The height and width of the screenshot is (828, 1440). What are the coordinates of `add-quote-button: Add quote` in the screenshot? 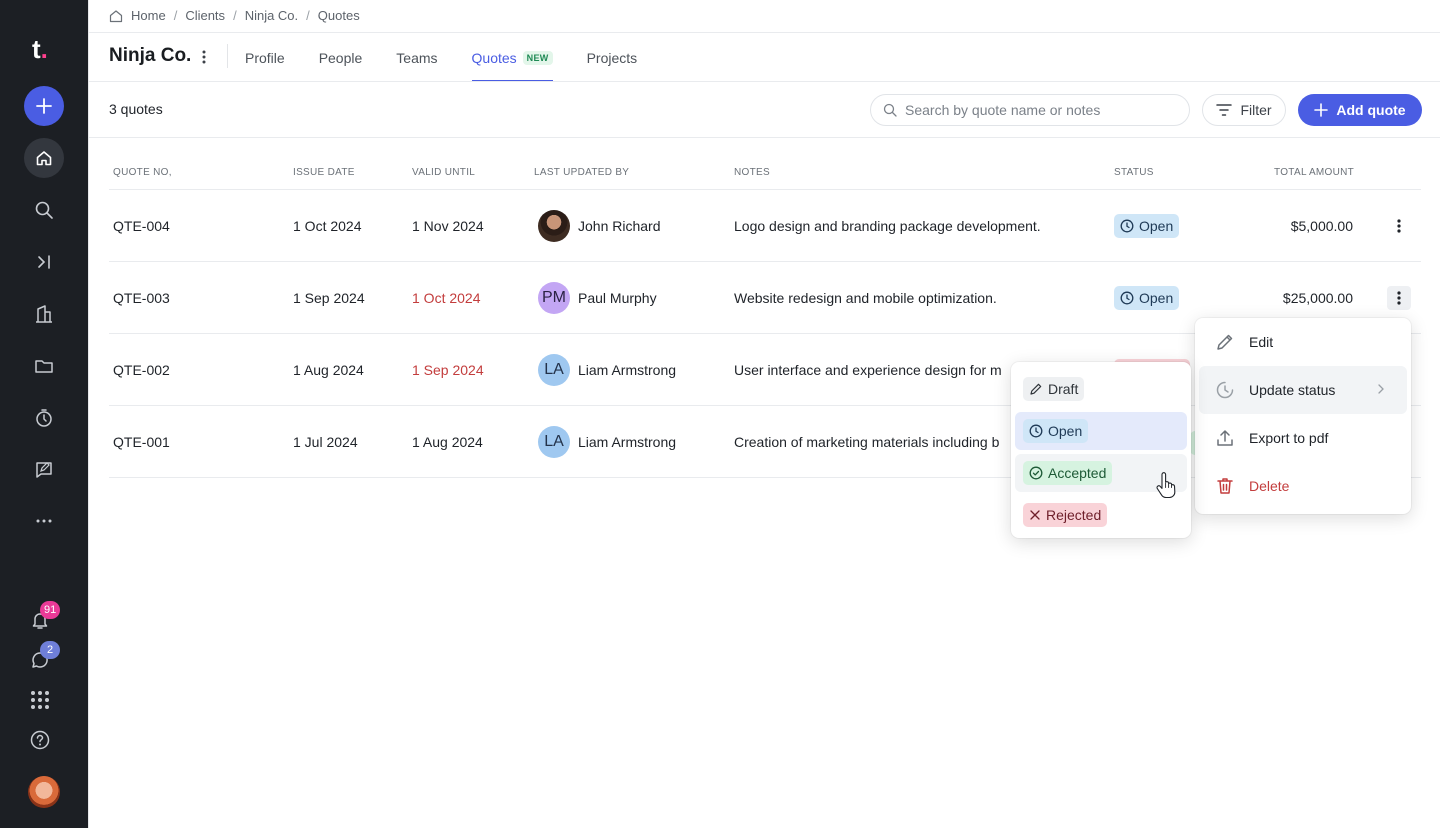 It's located at (1360, 110).